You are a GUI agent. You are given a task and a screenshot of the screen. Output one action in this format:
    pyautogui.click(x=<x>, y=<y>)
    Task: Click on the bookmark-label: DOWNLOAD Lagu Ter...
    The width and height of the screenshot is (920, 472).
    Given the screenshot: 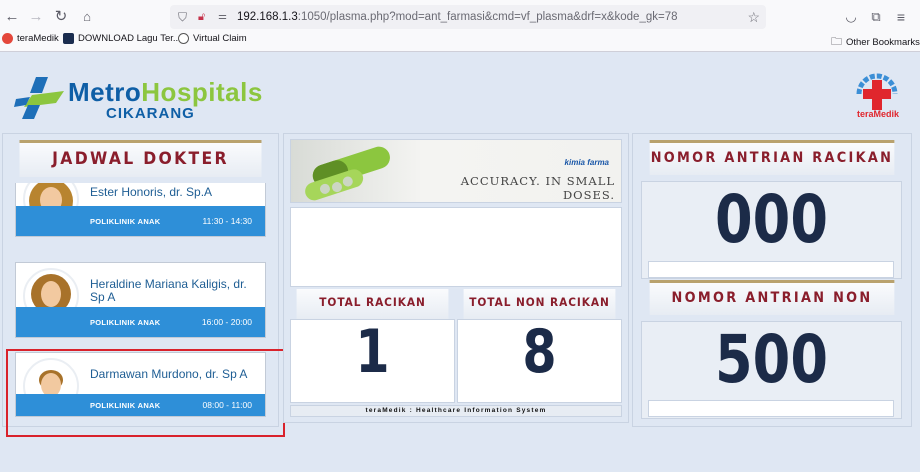 What is the action you would take?
    pyautogui.click(x=129, y=38)
    